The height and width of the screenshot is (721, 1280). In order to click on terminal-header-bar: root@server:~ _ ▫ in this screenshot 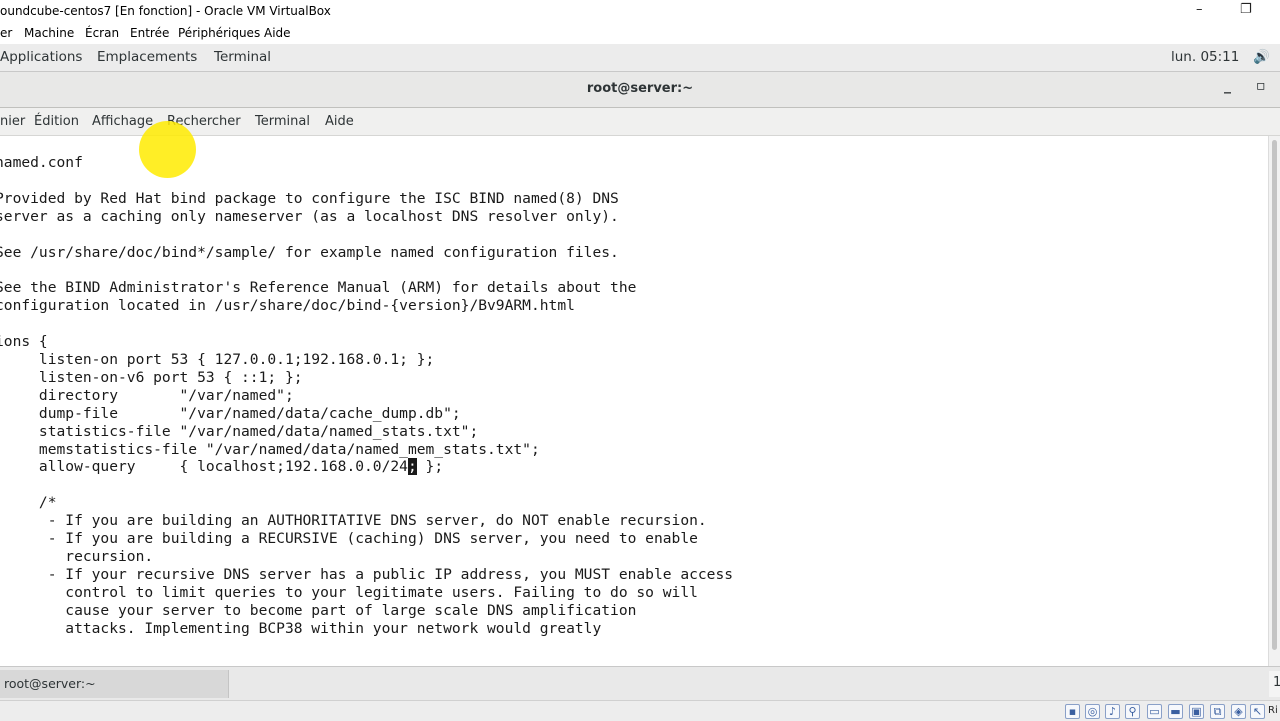, I will do `click(640, 90)`.